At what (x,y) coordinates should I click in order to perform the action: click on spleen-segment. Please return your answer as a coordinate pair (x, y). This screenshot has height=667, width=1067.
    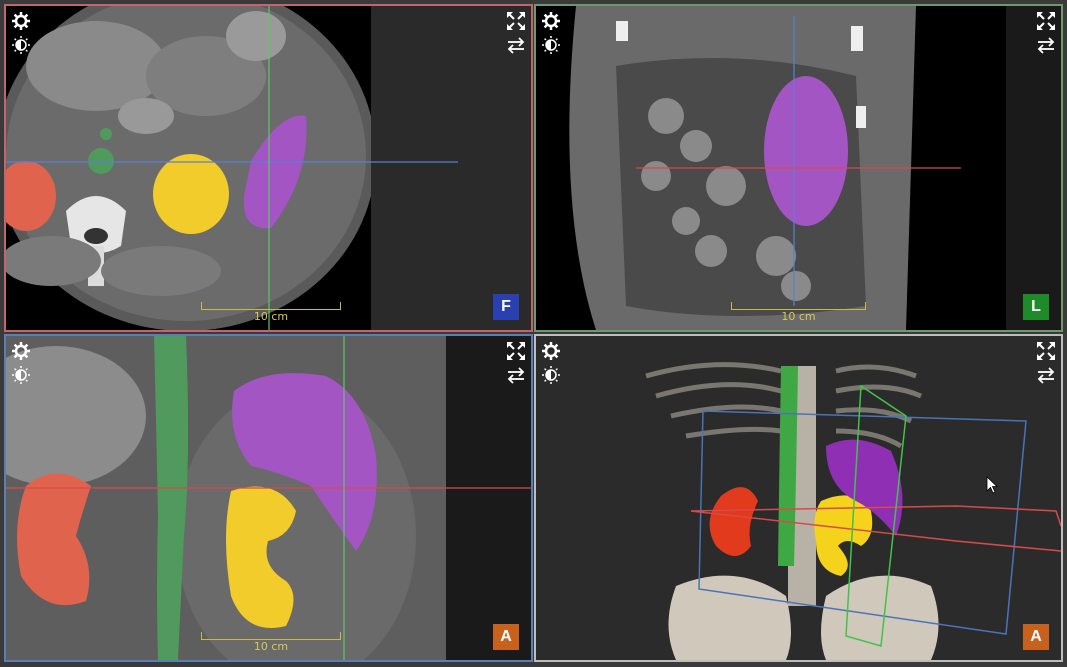
    Looking at the image, I should click on (806, 151).